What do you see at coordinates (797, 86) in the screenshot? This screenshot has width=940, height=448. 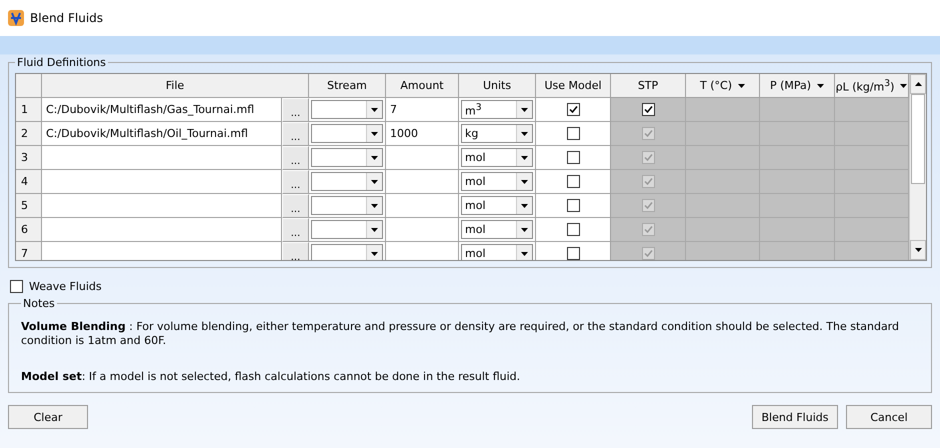 I see `column-header: P (MPa)` at bounding box center [797, 86].